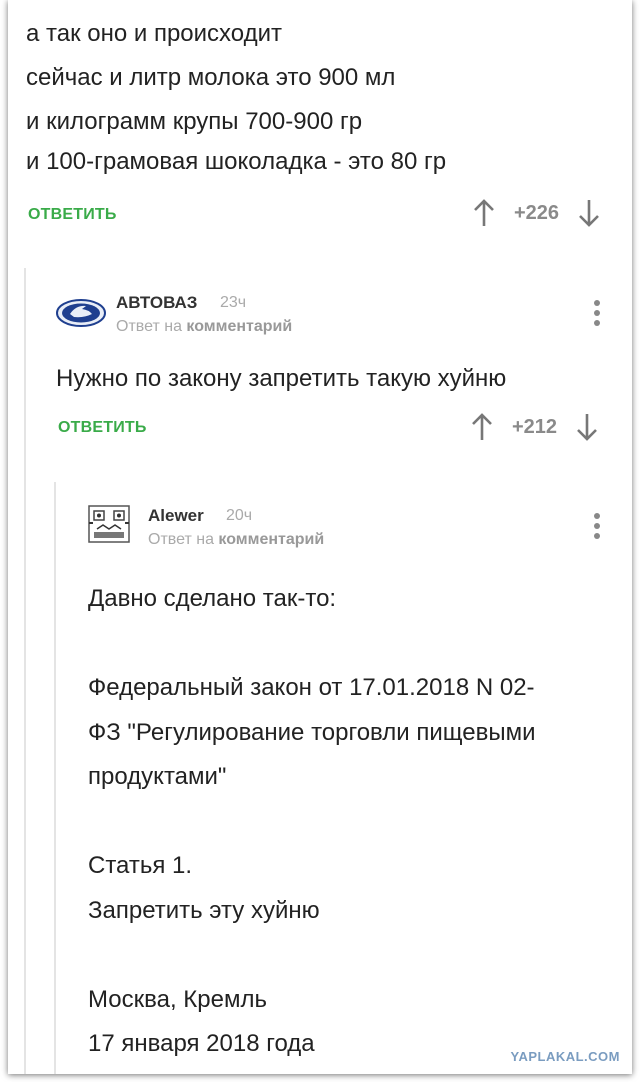  I want to click on score: +212, so click(535, 426).